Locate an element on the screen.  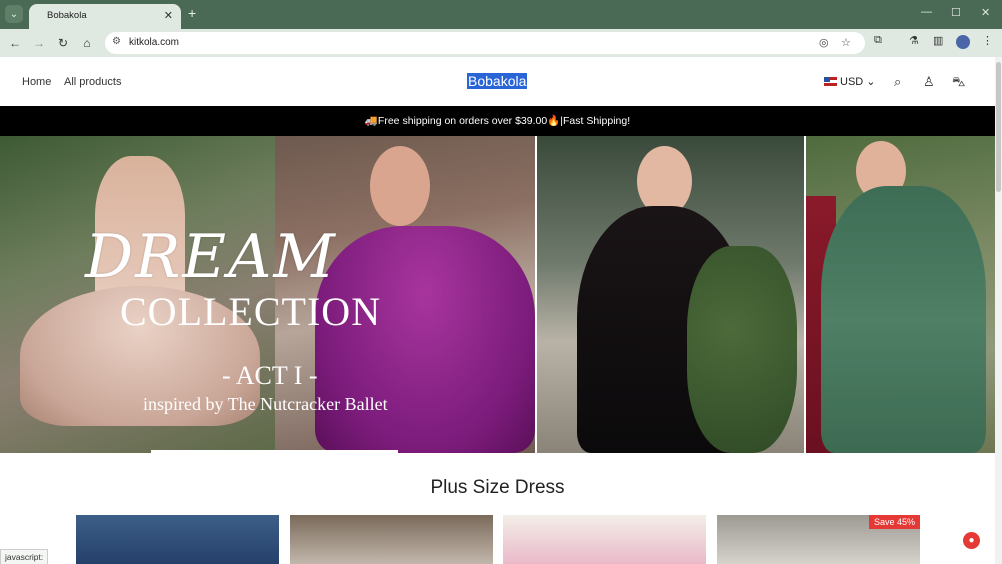
store-header: Home All products Bobakola USD ⌄ ⌕ ♙ ⛍ is located at coordinates (497, 81).